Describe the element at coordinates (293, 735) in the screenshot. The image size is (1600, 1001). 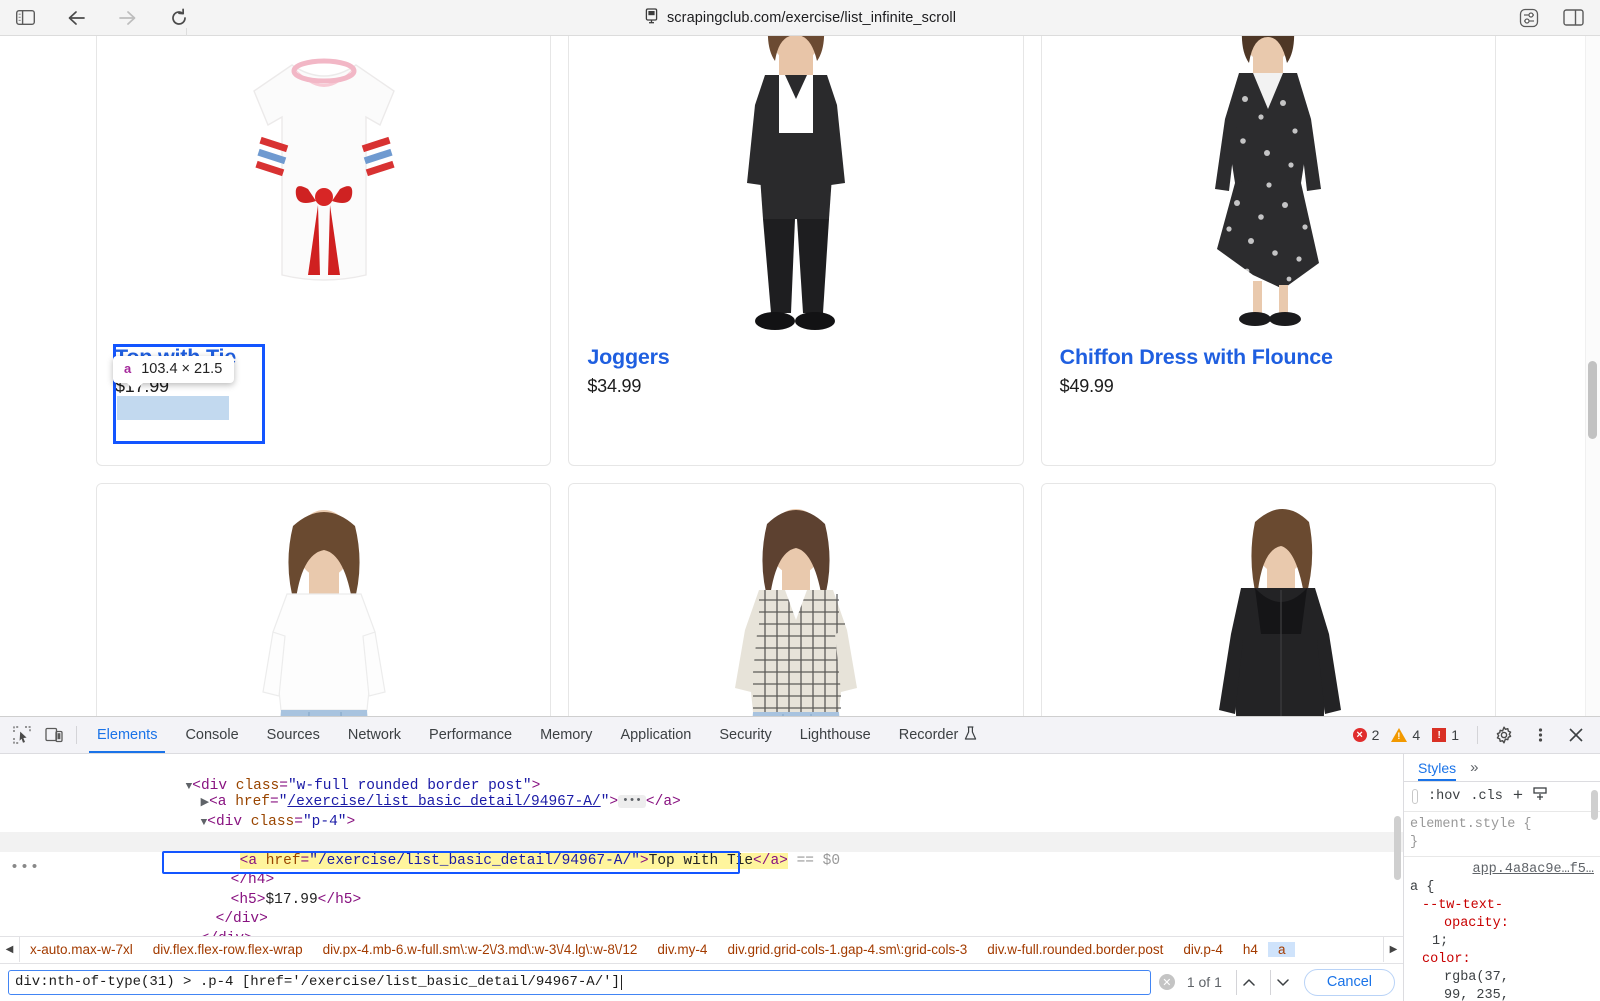
I see `tab-sources: Sources` at that location.